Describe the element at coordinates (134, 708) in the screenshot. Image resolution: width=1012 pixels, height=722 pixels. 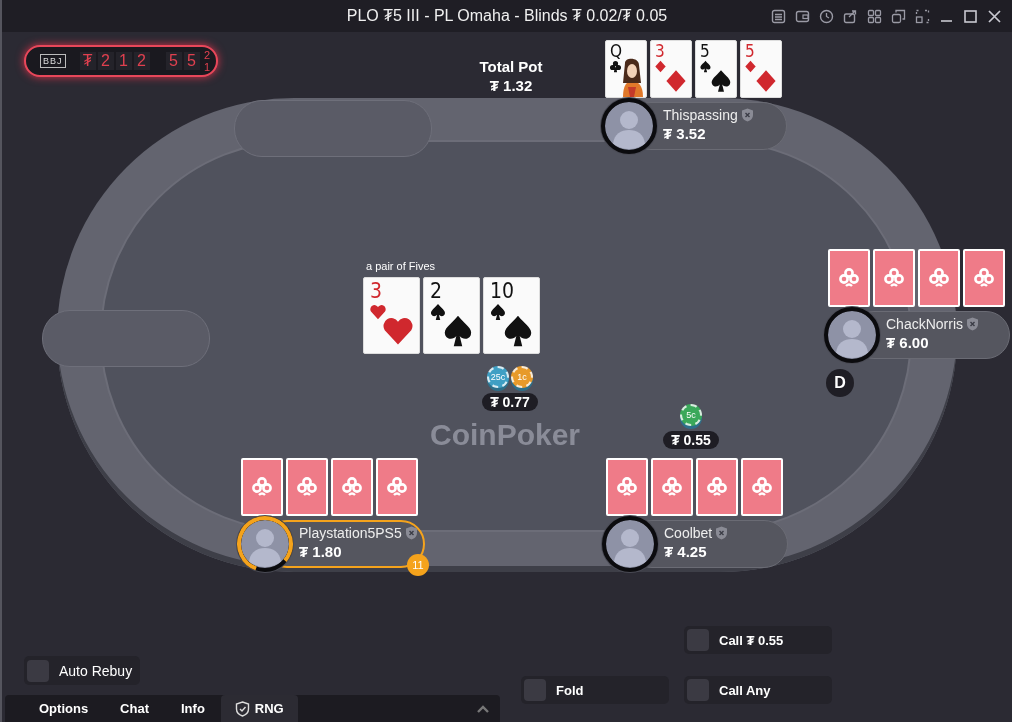
I see `tab: Chat` at that location.